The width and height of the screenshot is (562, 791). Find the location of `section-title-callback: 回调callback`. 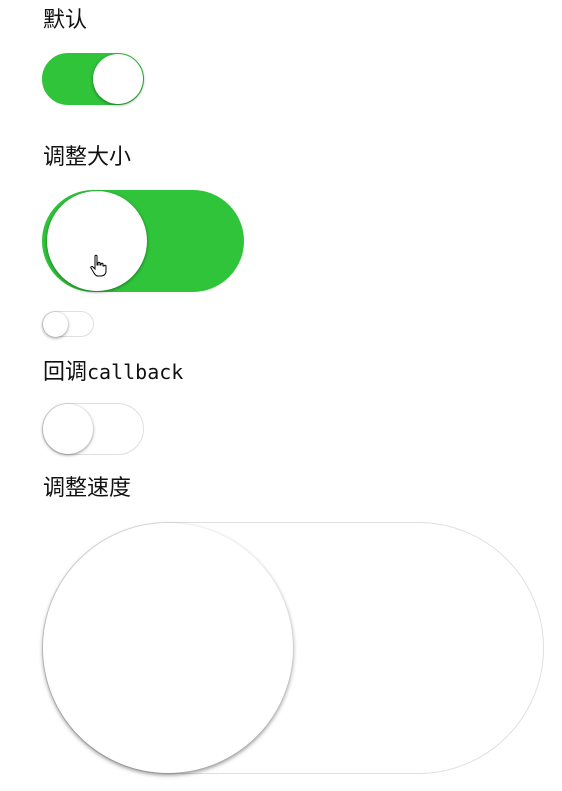

section-title-callback: 回调callback is located at coordinates (113, 372).